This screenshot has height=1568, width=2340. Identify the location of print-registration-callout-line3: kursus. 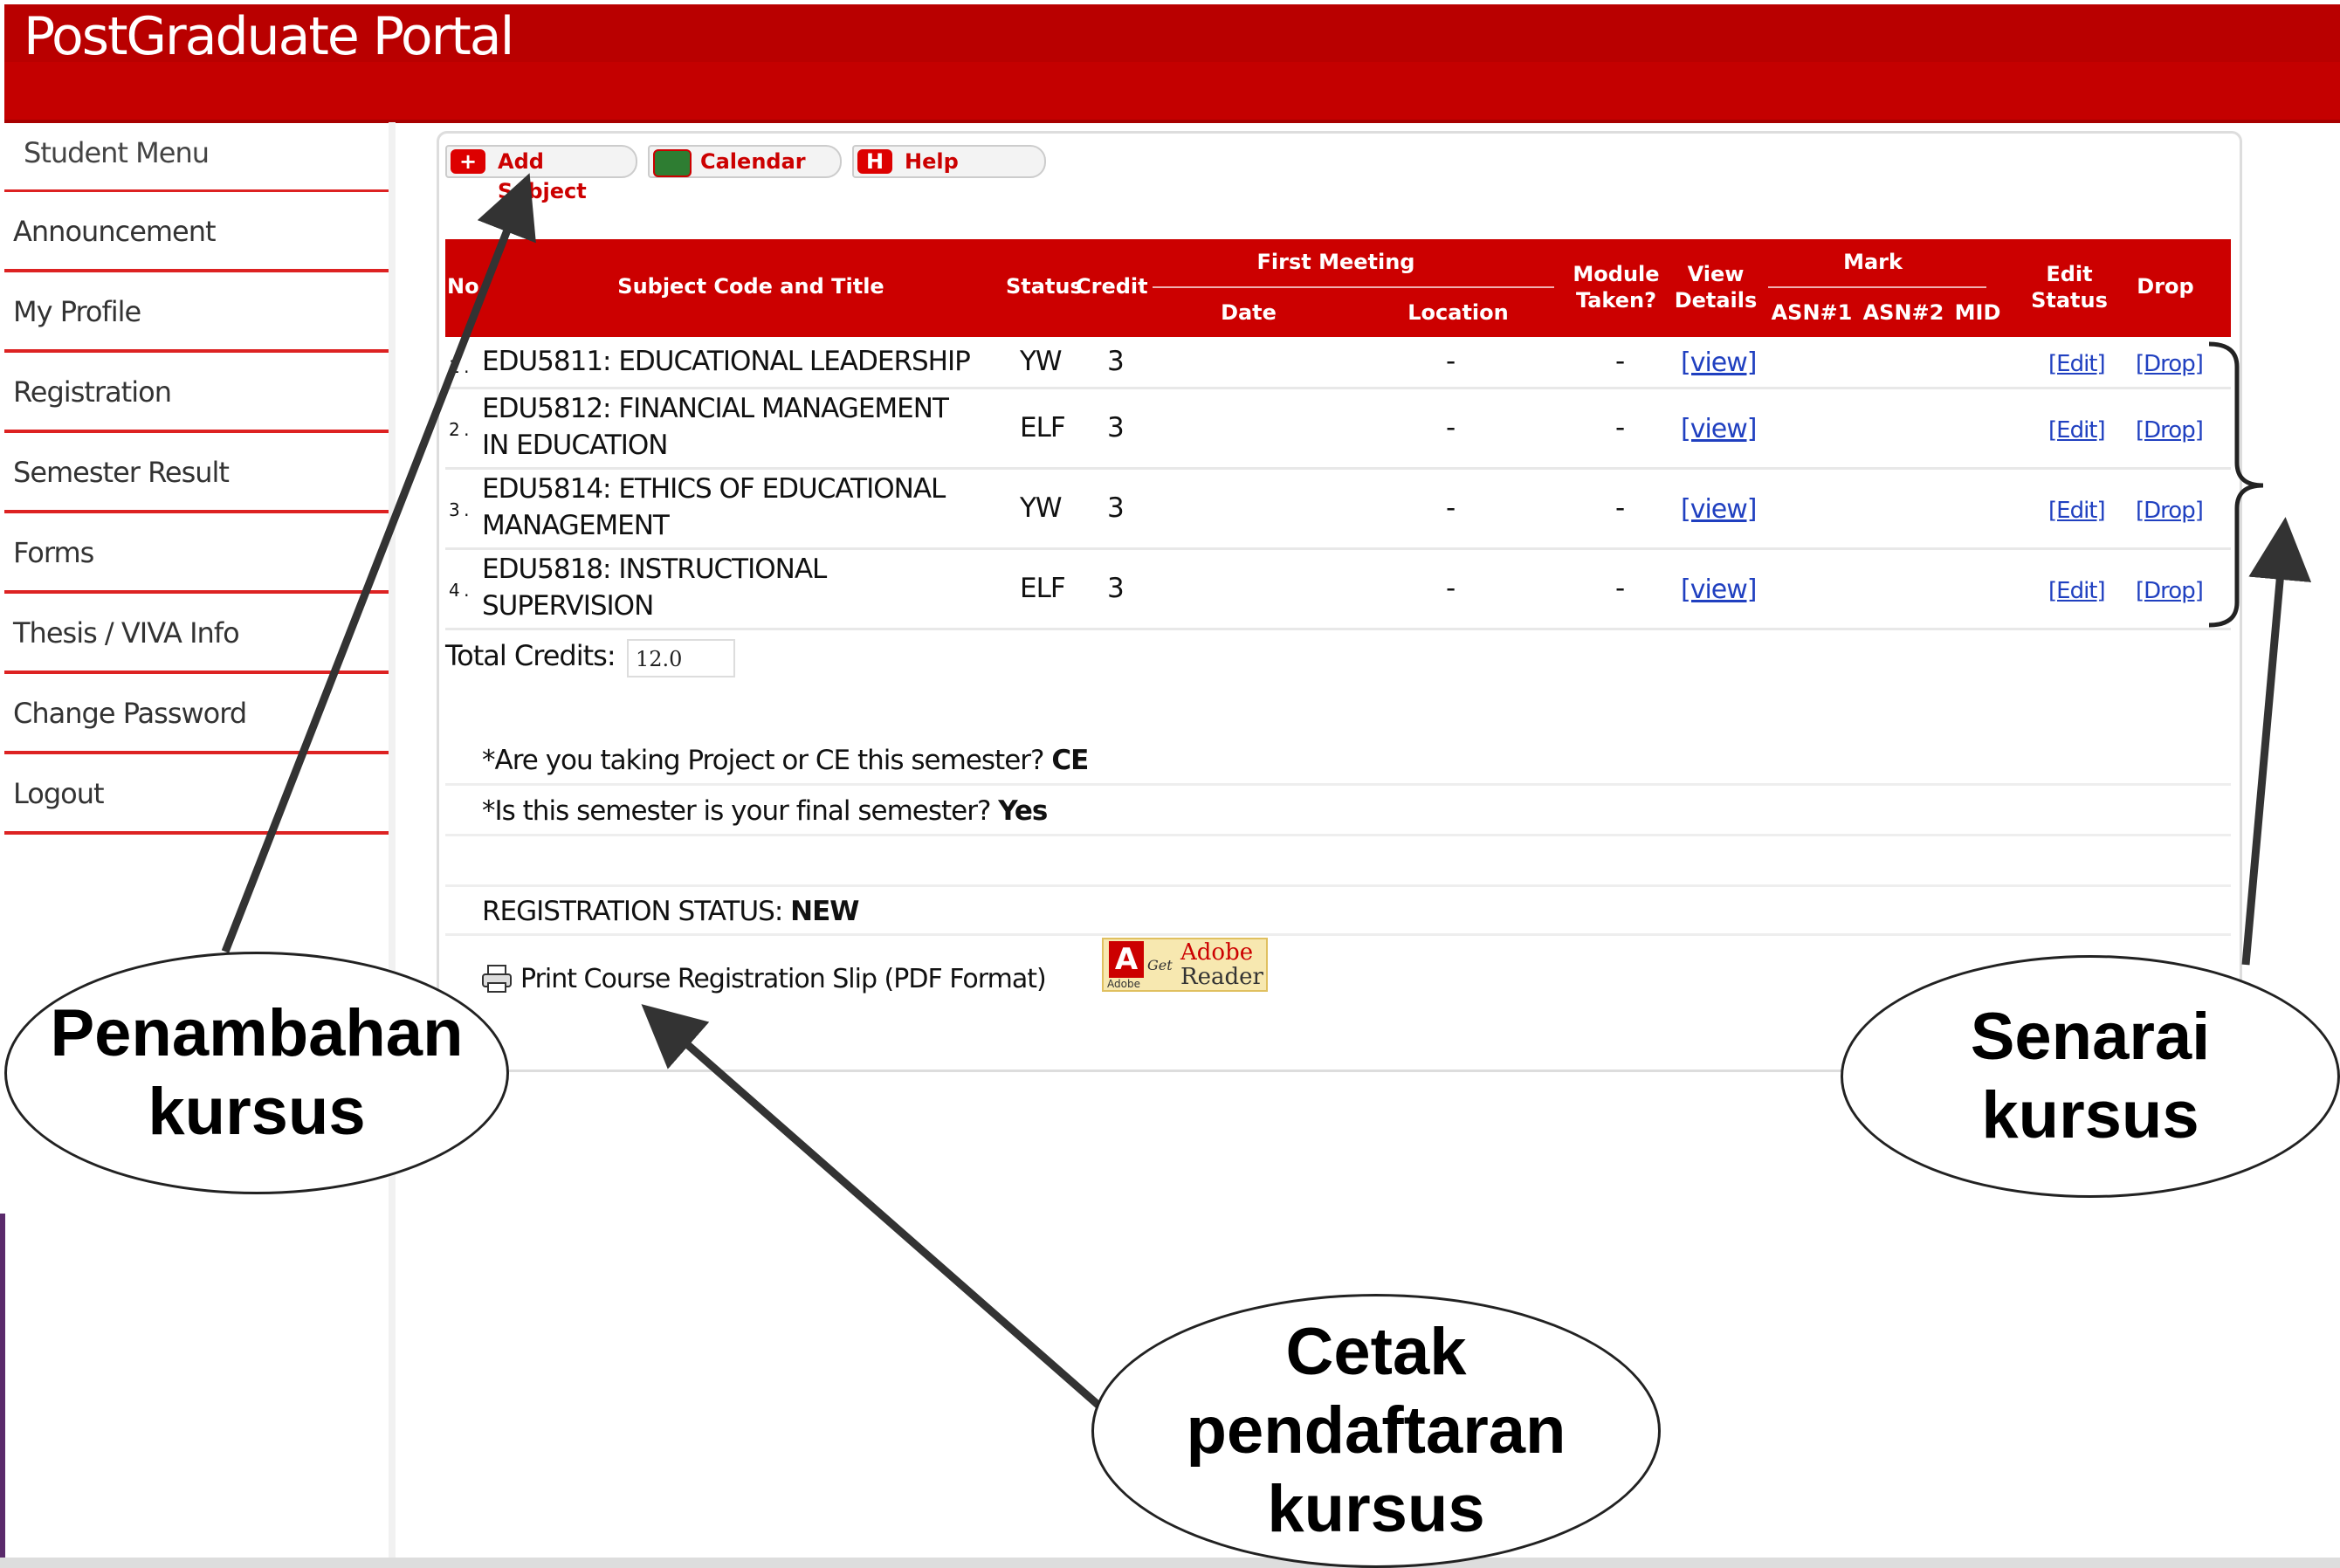
(1376, 1508).